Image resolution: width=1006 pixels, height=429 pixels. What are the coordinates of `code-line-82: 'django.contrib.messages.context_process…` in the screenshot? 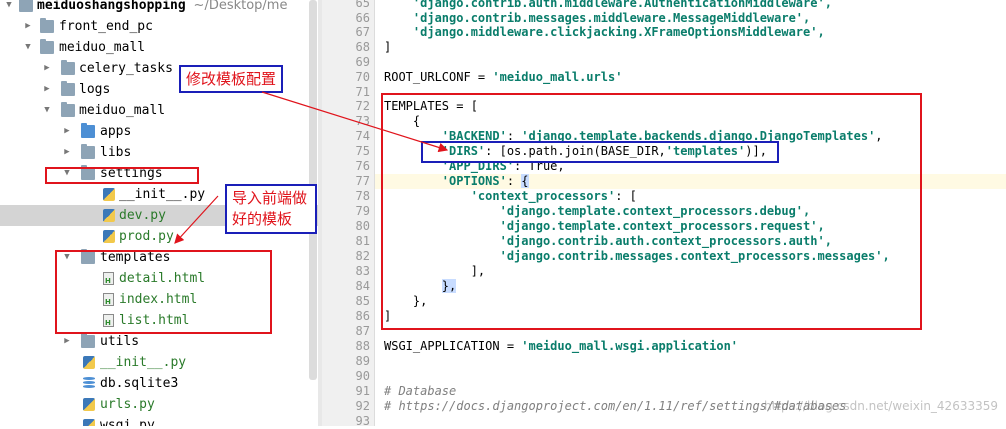 It's located at (694, 256).